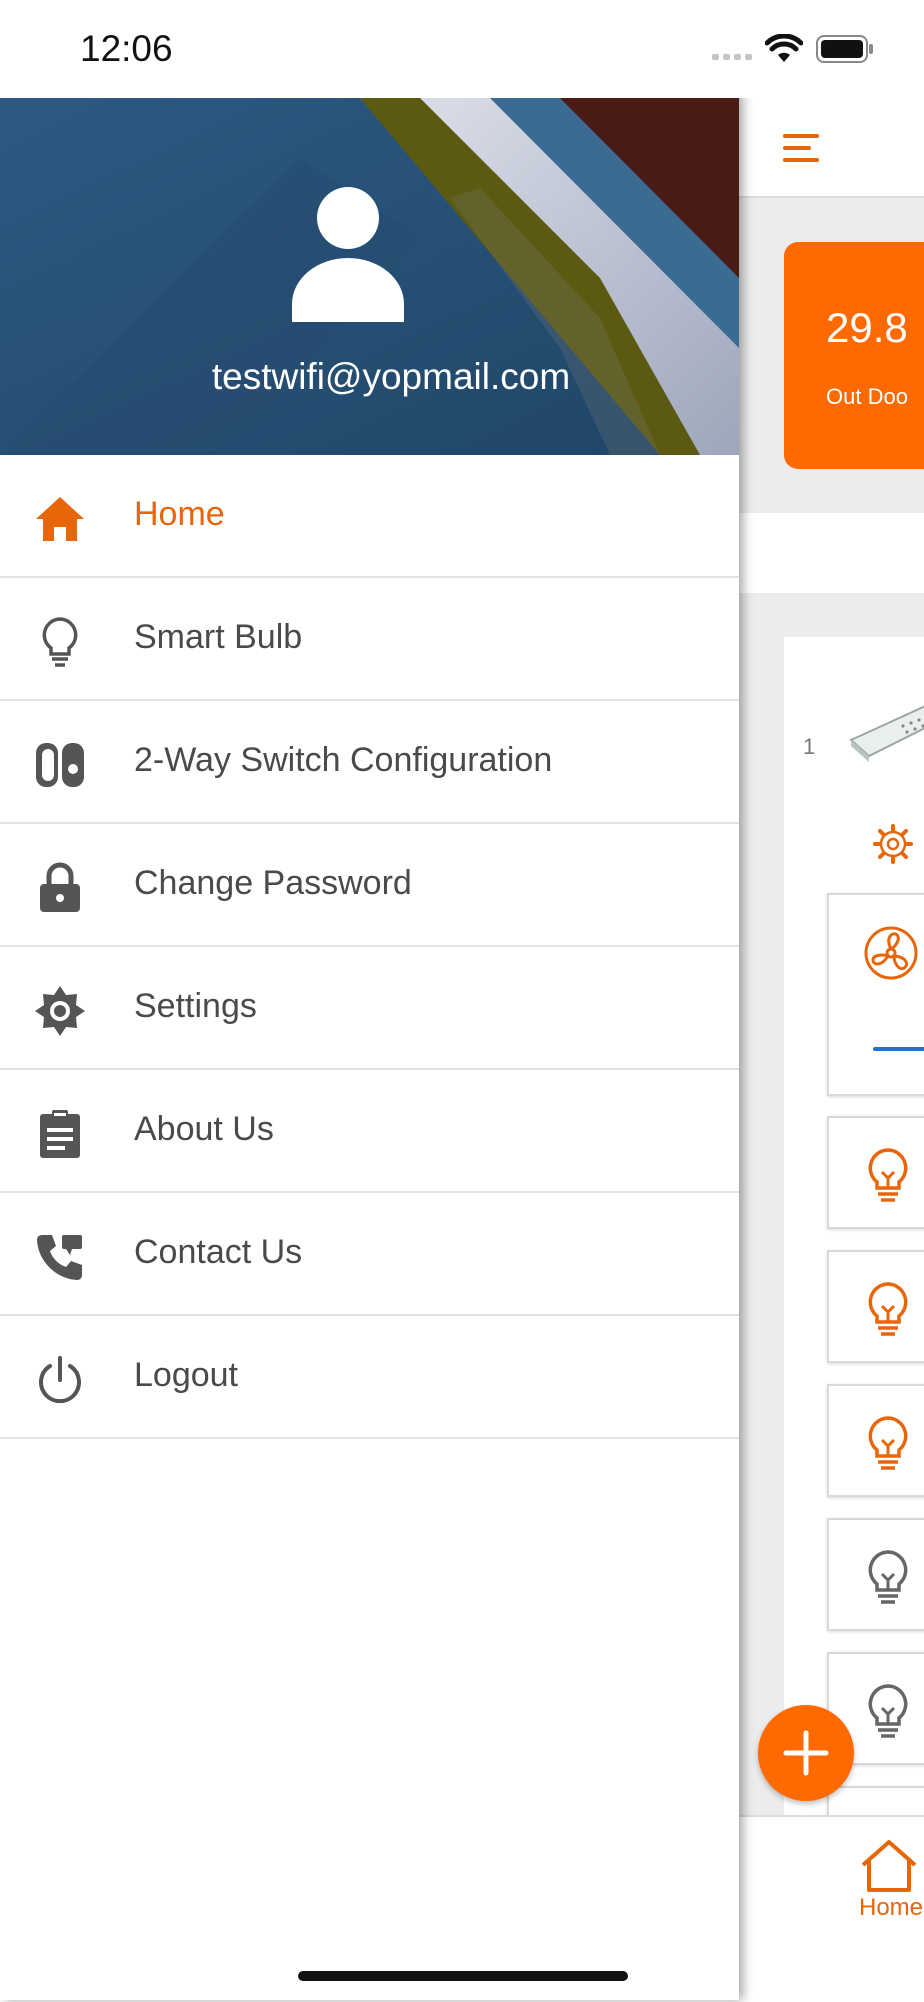 This screenshot has width=924, height=2002. I want to click on status-bar: 12:06, so click(462, 49).